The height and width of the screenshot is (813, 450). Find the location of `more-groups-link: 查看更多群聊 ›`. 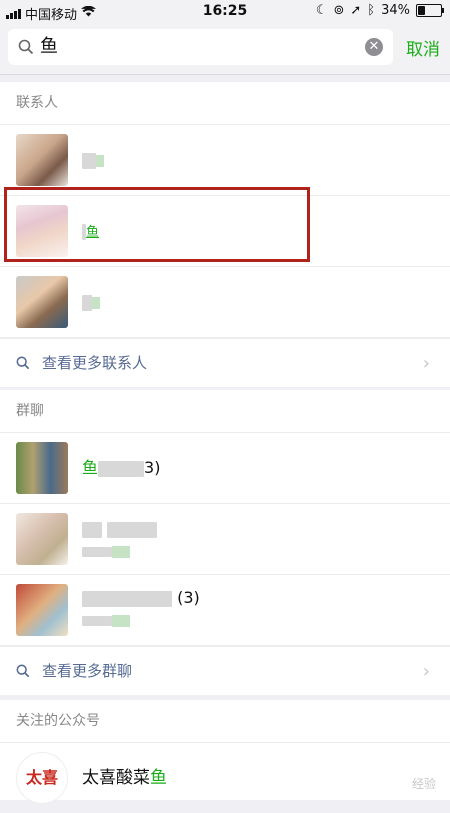

more-groups-link: 查看更多群聊 › is located at coordinates (225, 670).